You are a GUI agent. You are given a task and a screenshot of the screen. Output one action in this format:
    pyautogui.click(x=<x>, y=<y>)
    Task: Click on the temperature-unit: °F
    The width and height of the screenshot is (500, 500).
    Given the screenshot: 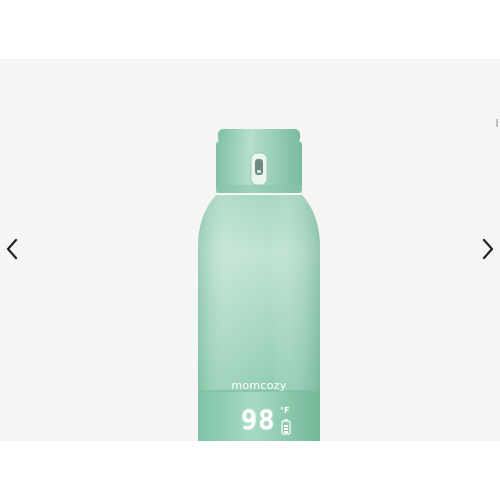 What is the action you would take?
    pyautogui.click(x=285, y=410)
    